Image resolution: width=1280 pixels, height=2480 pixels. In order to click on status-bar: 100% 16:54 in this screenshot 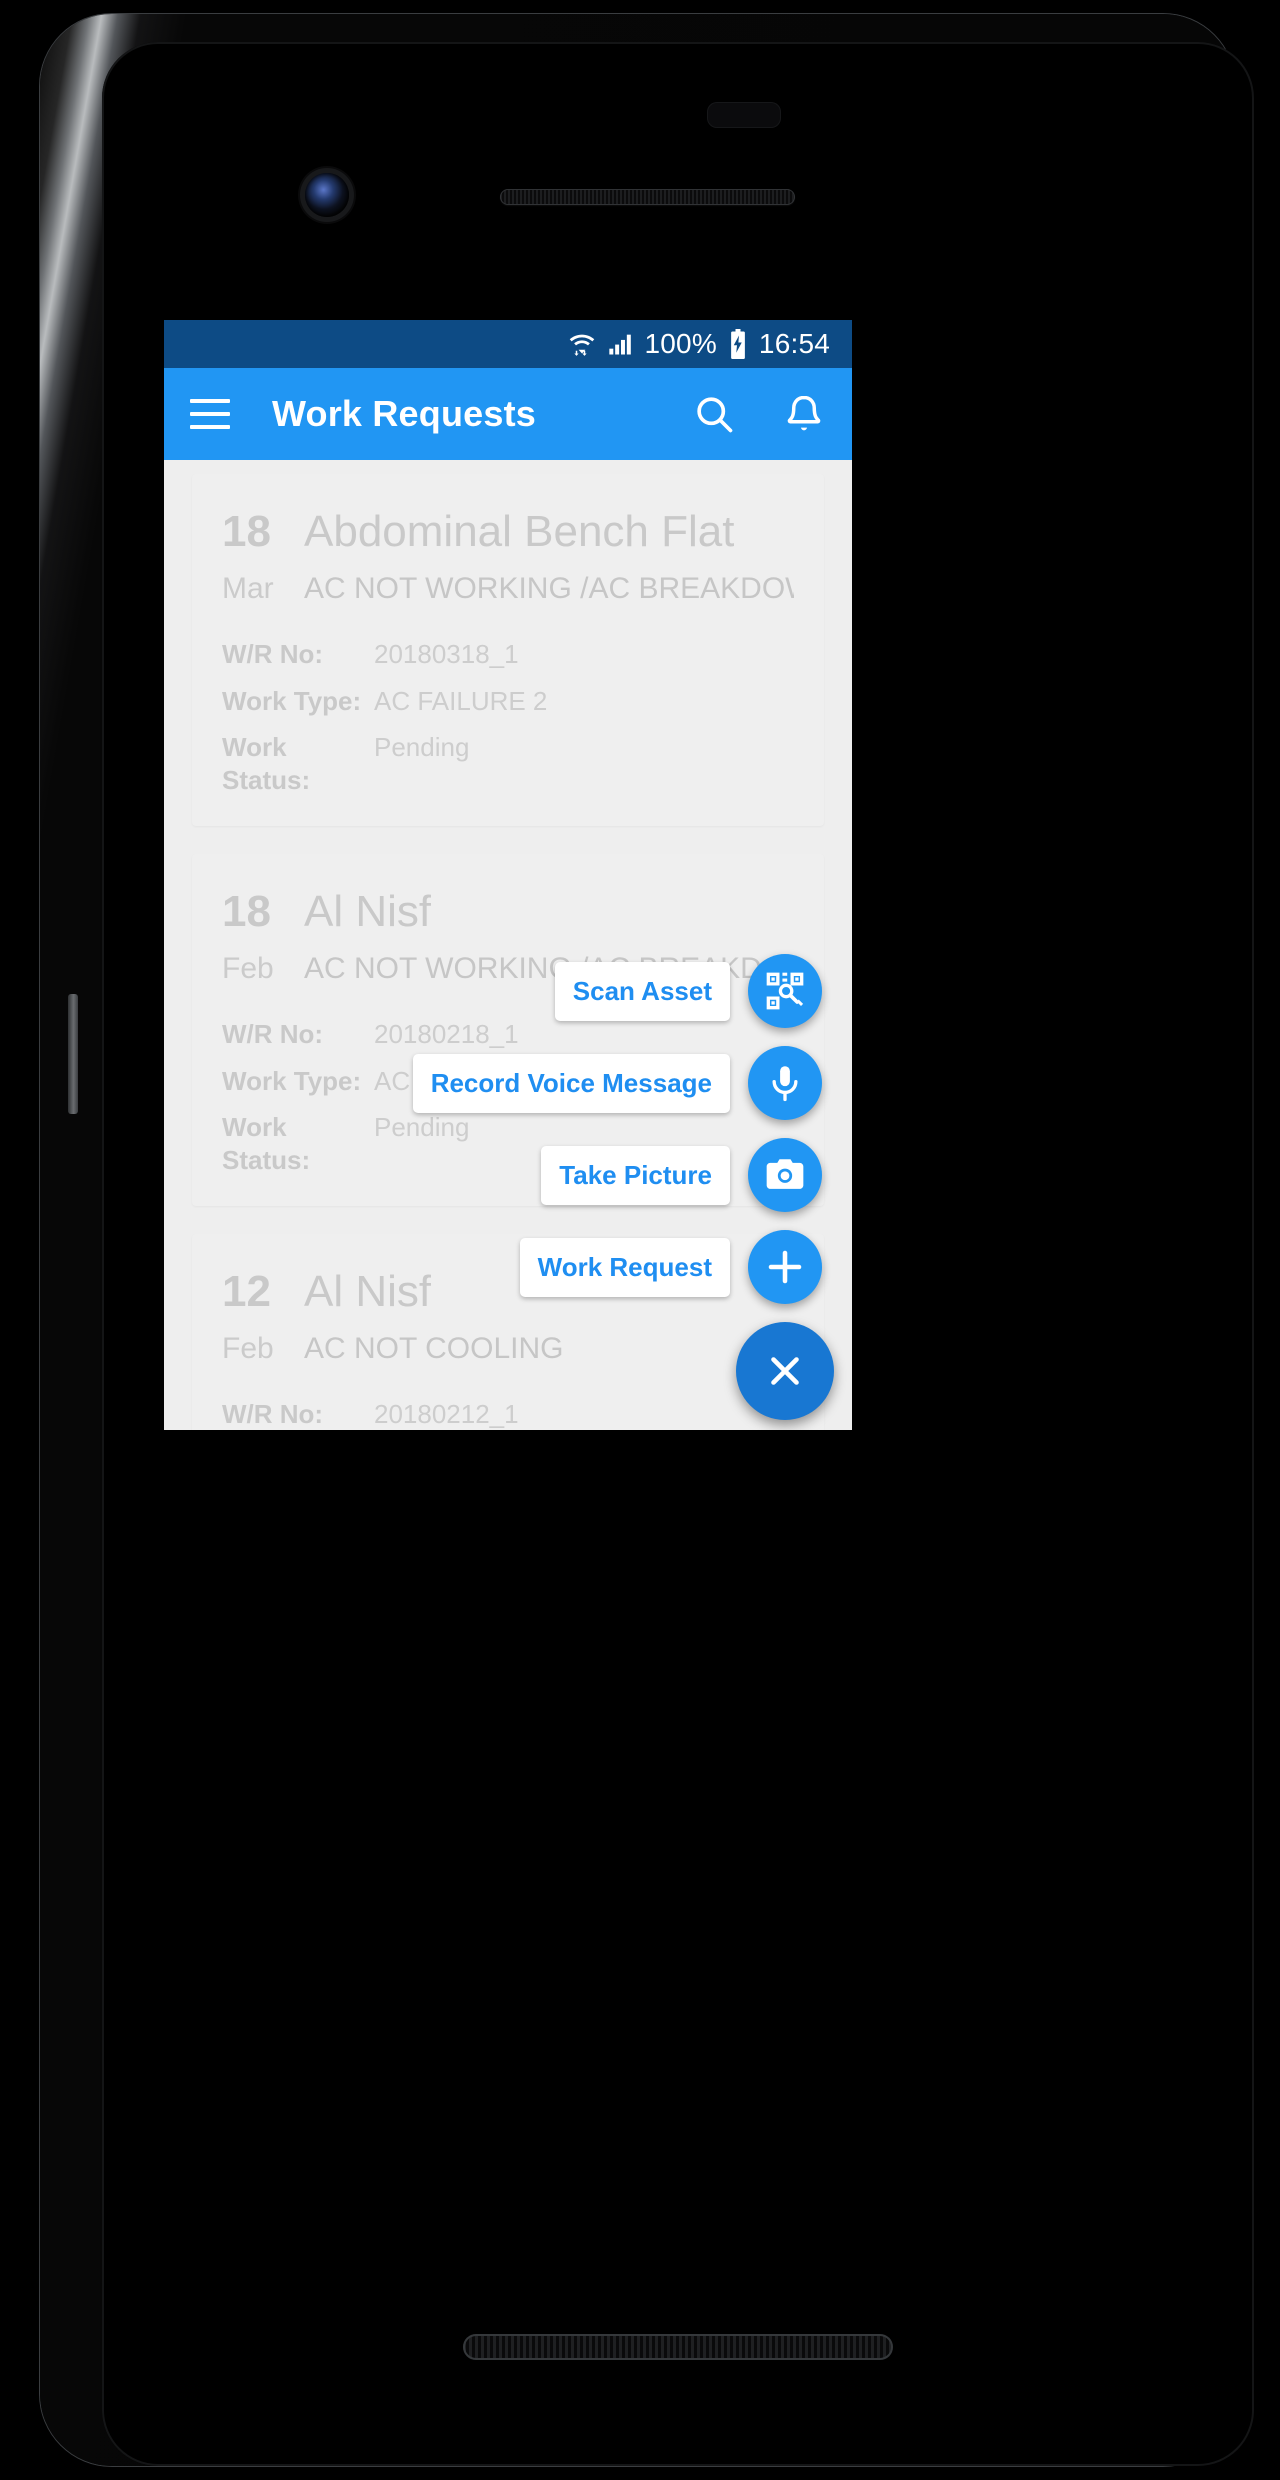, I will do `click(508, 344)`.